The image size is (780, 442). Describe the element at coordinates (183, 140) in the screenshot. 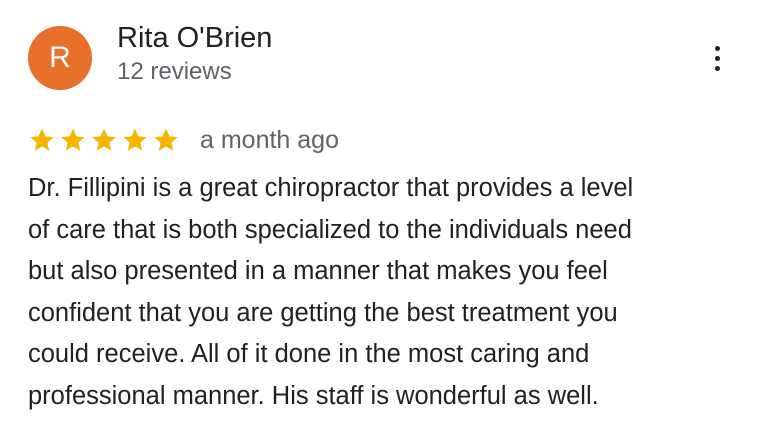

I see `rating-row: a month ago` at that location.